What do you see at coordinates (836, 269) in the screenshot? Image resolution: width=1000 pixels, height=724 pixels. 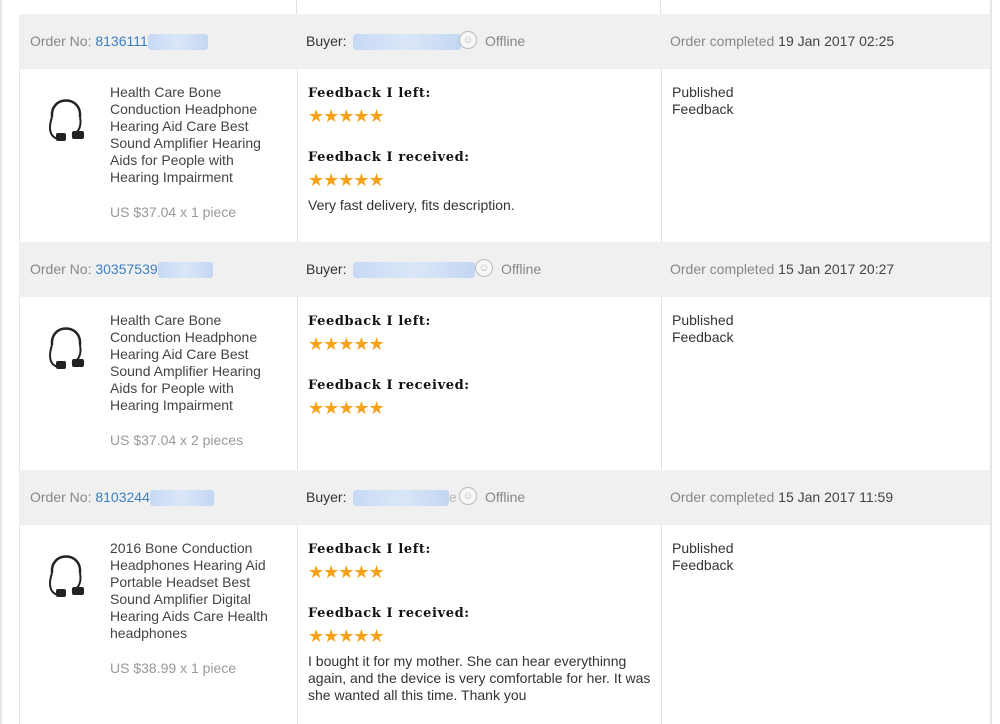 I see `completed-date: 15 Jan 2017 20:27` at bounding box center [836, 269].